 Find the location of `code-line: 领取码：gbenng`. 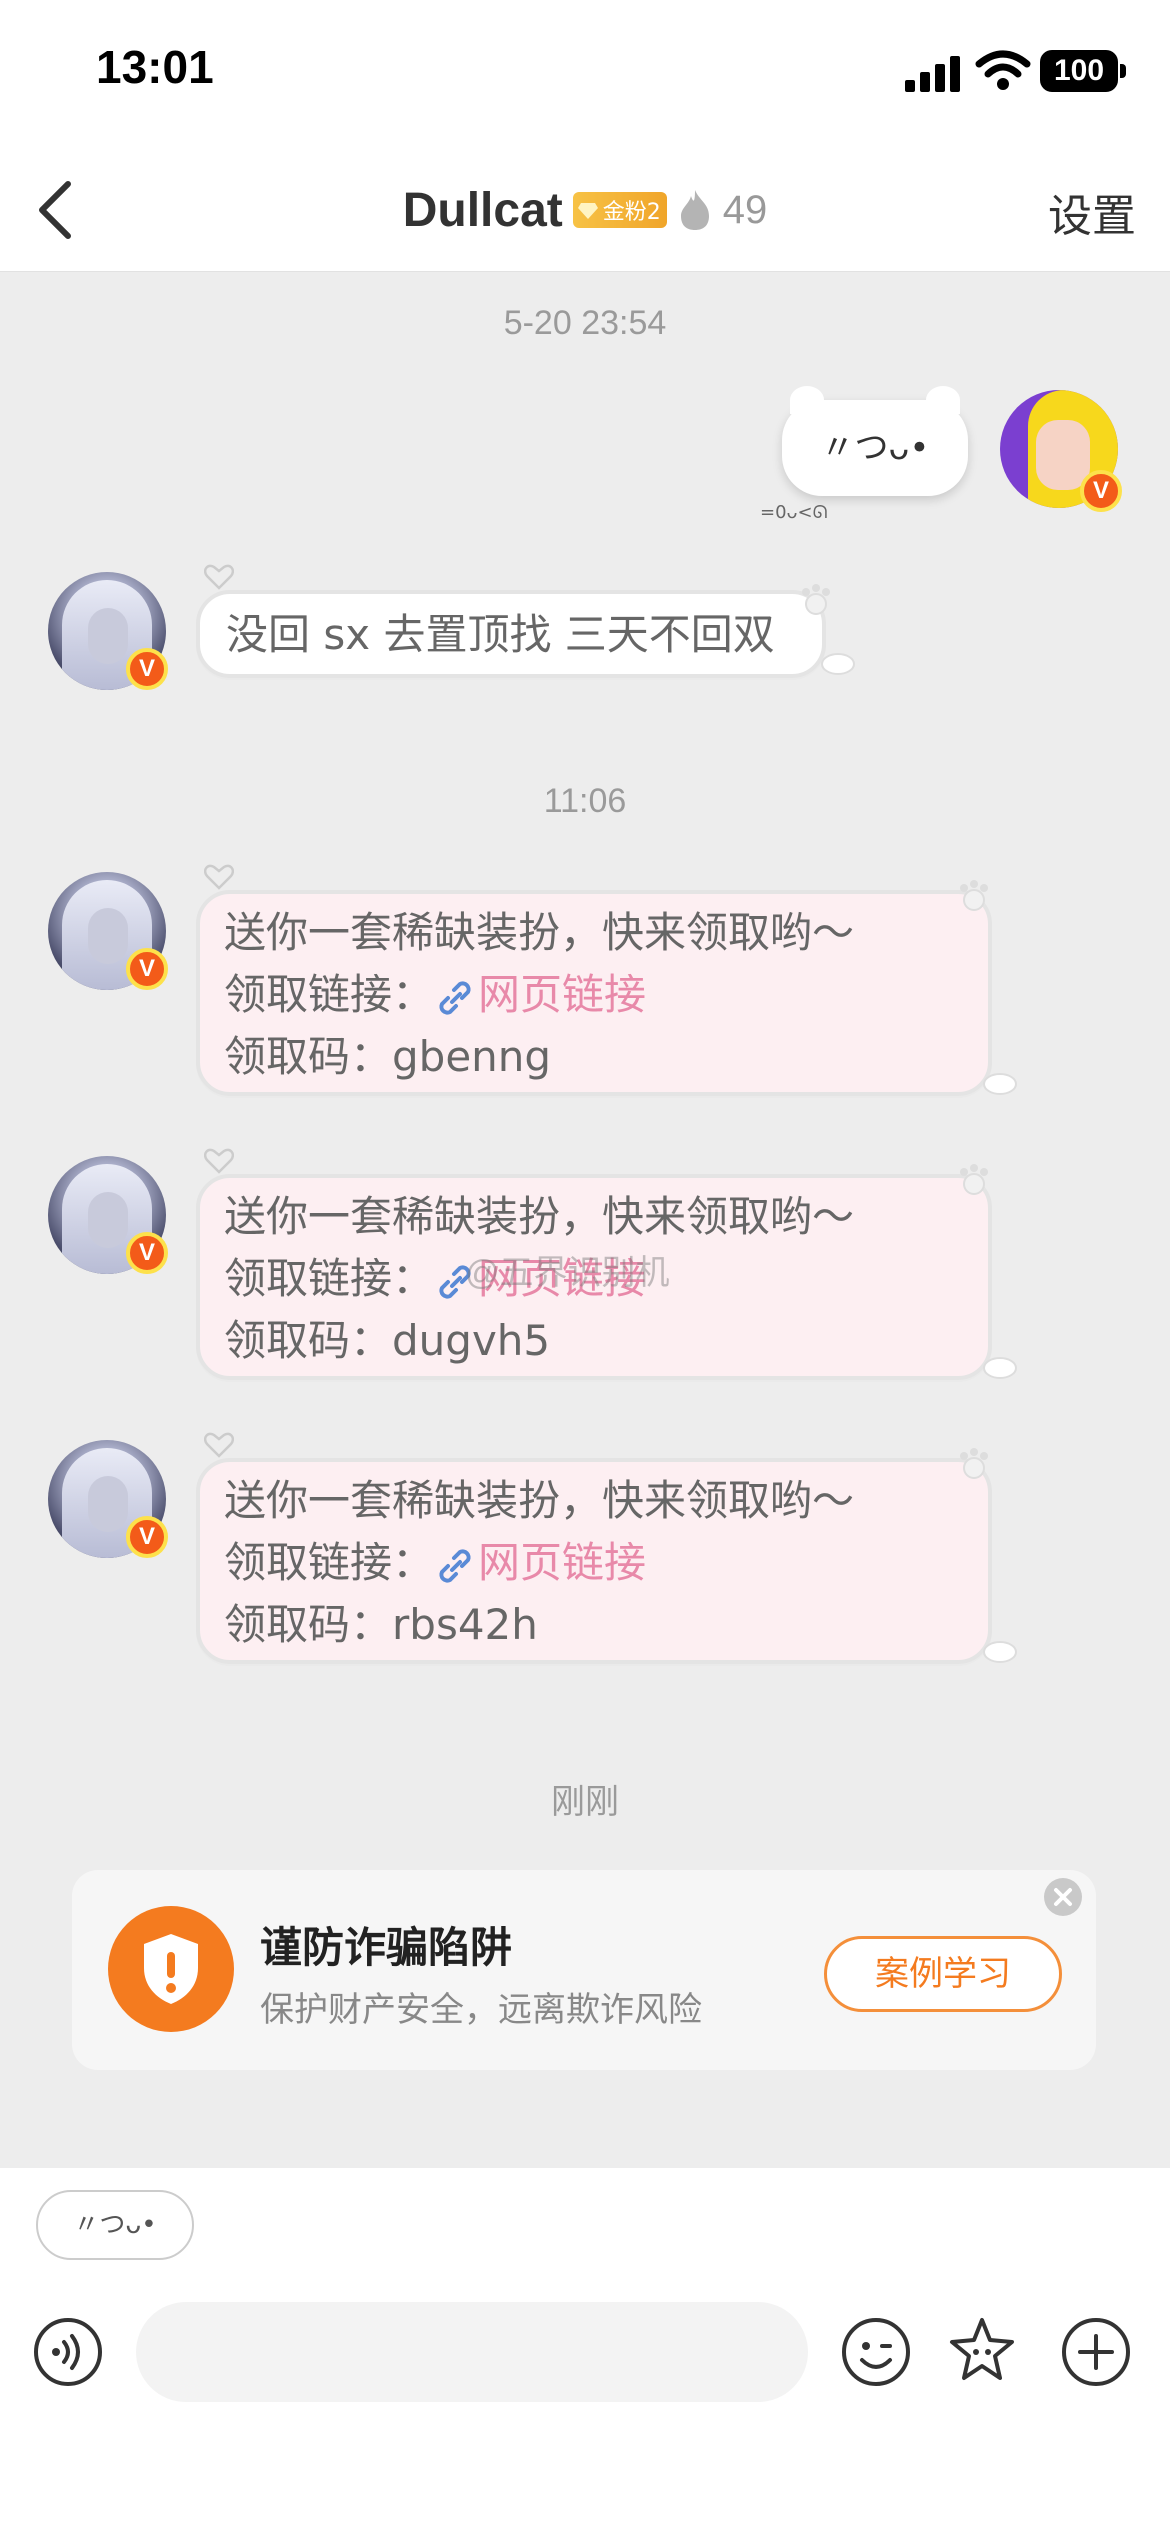

code-line: 领取码：gbenng is located at coordinates (594, 1057).